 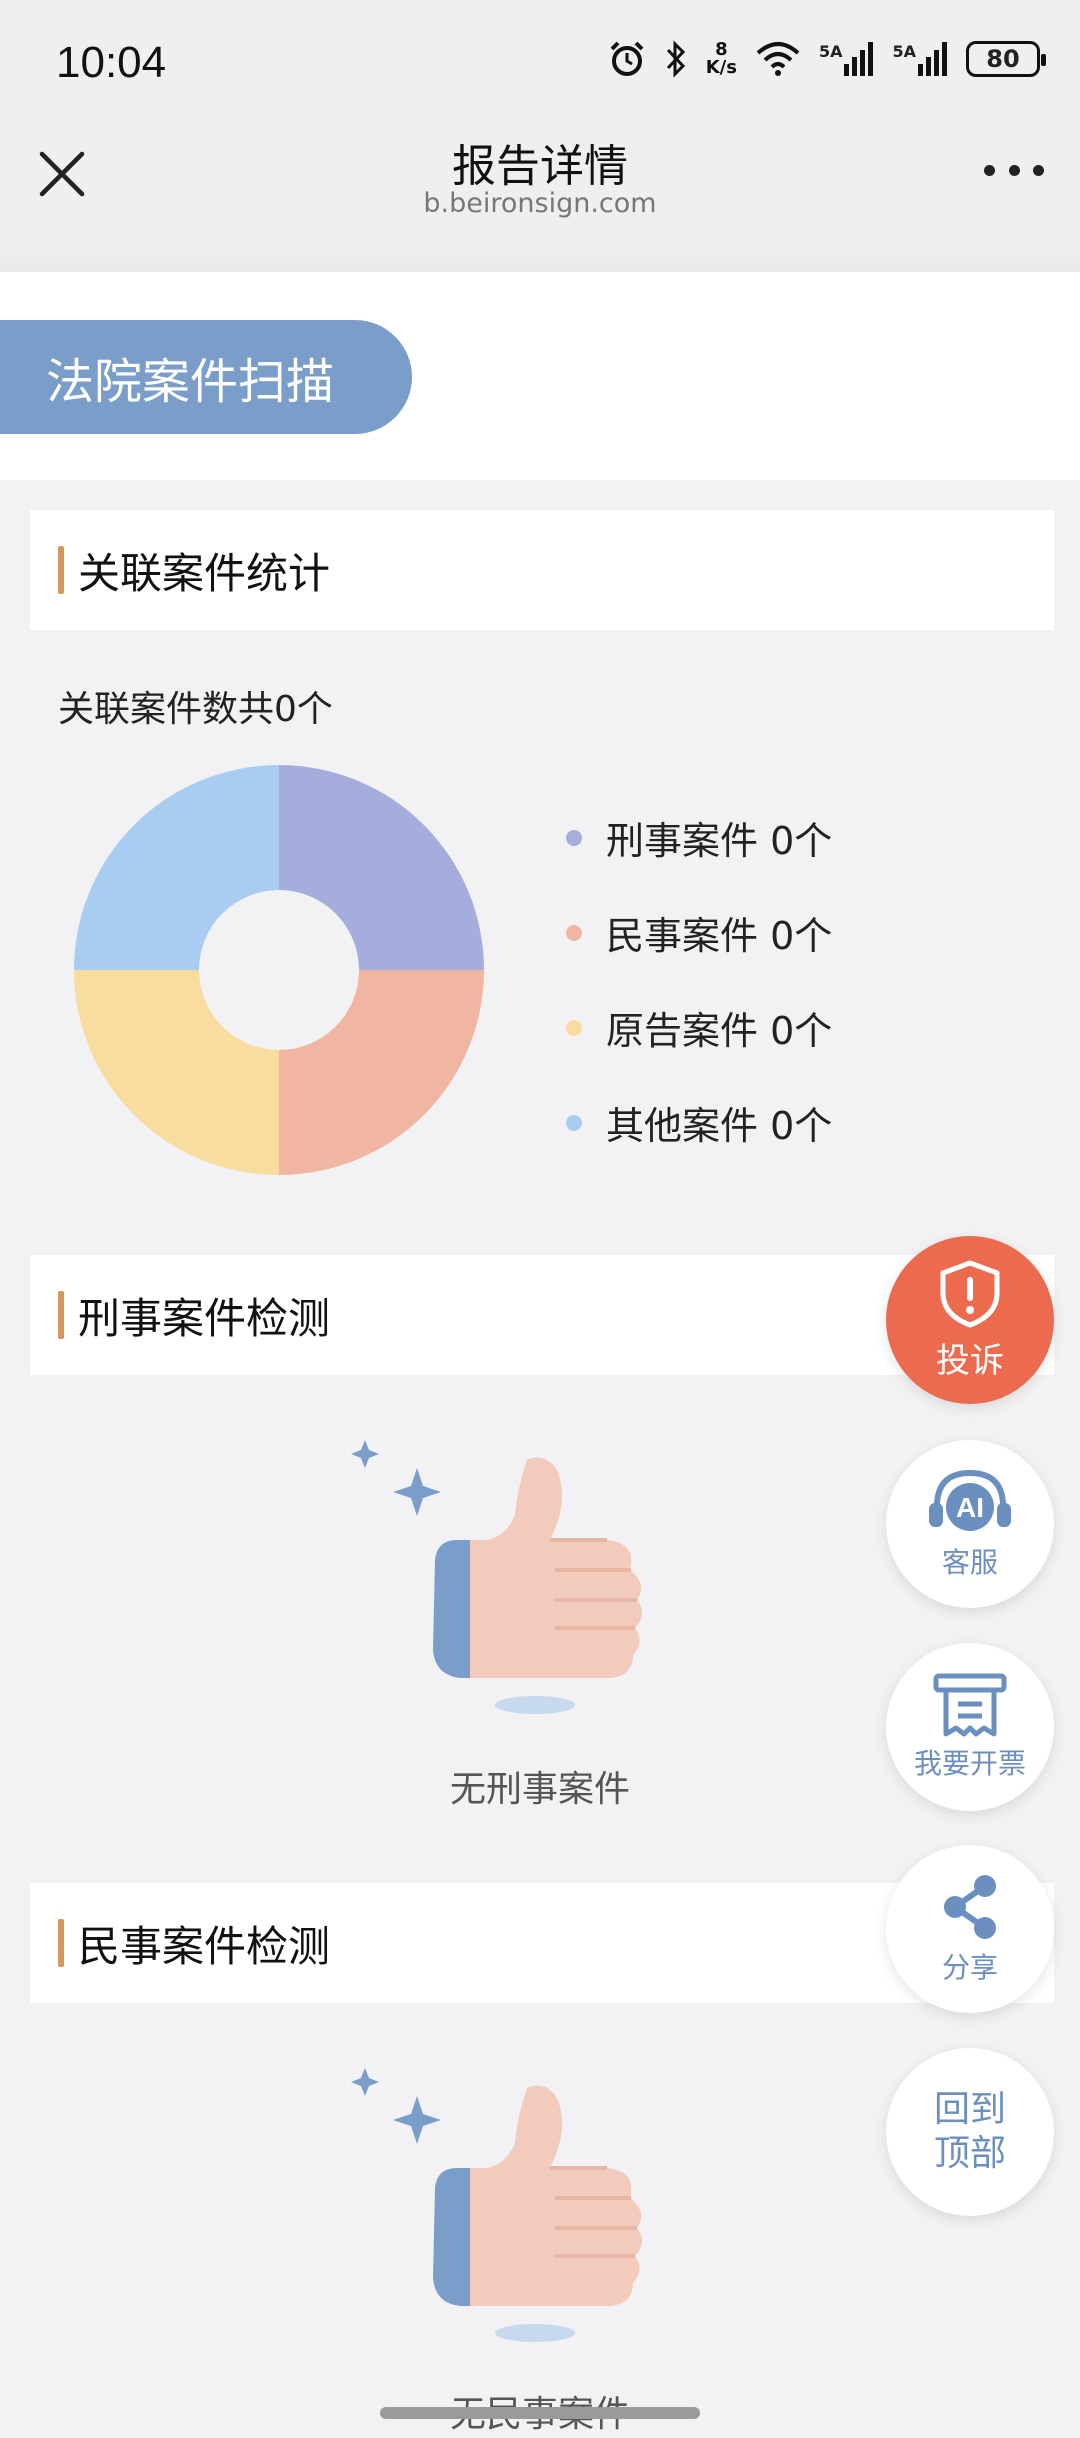 I want to click on back-to-top-button: 回到 顶部, so click(x=970, y=2132).